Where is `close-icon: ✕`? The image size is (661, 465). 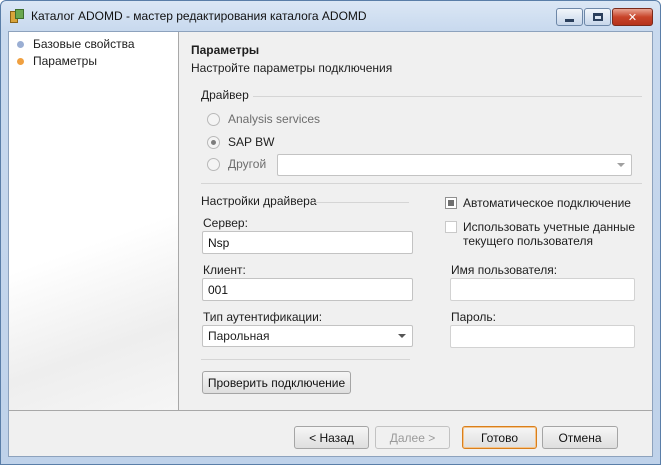 close-icon: ✕ is located at coordinates (632, 17).